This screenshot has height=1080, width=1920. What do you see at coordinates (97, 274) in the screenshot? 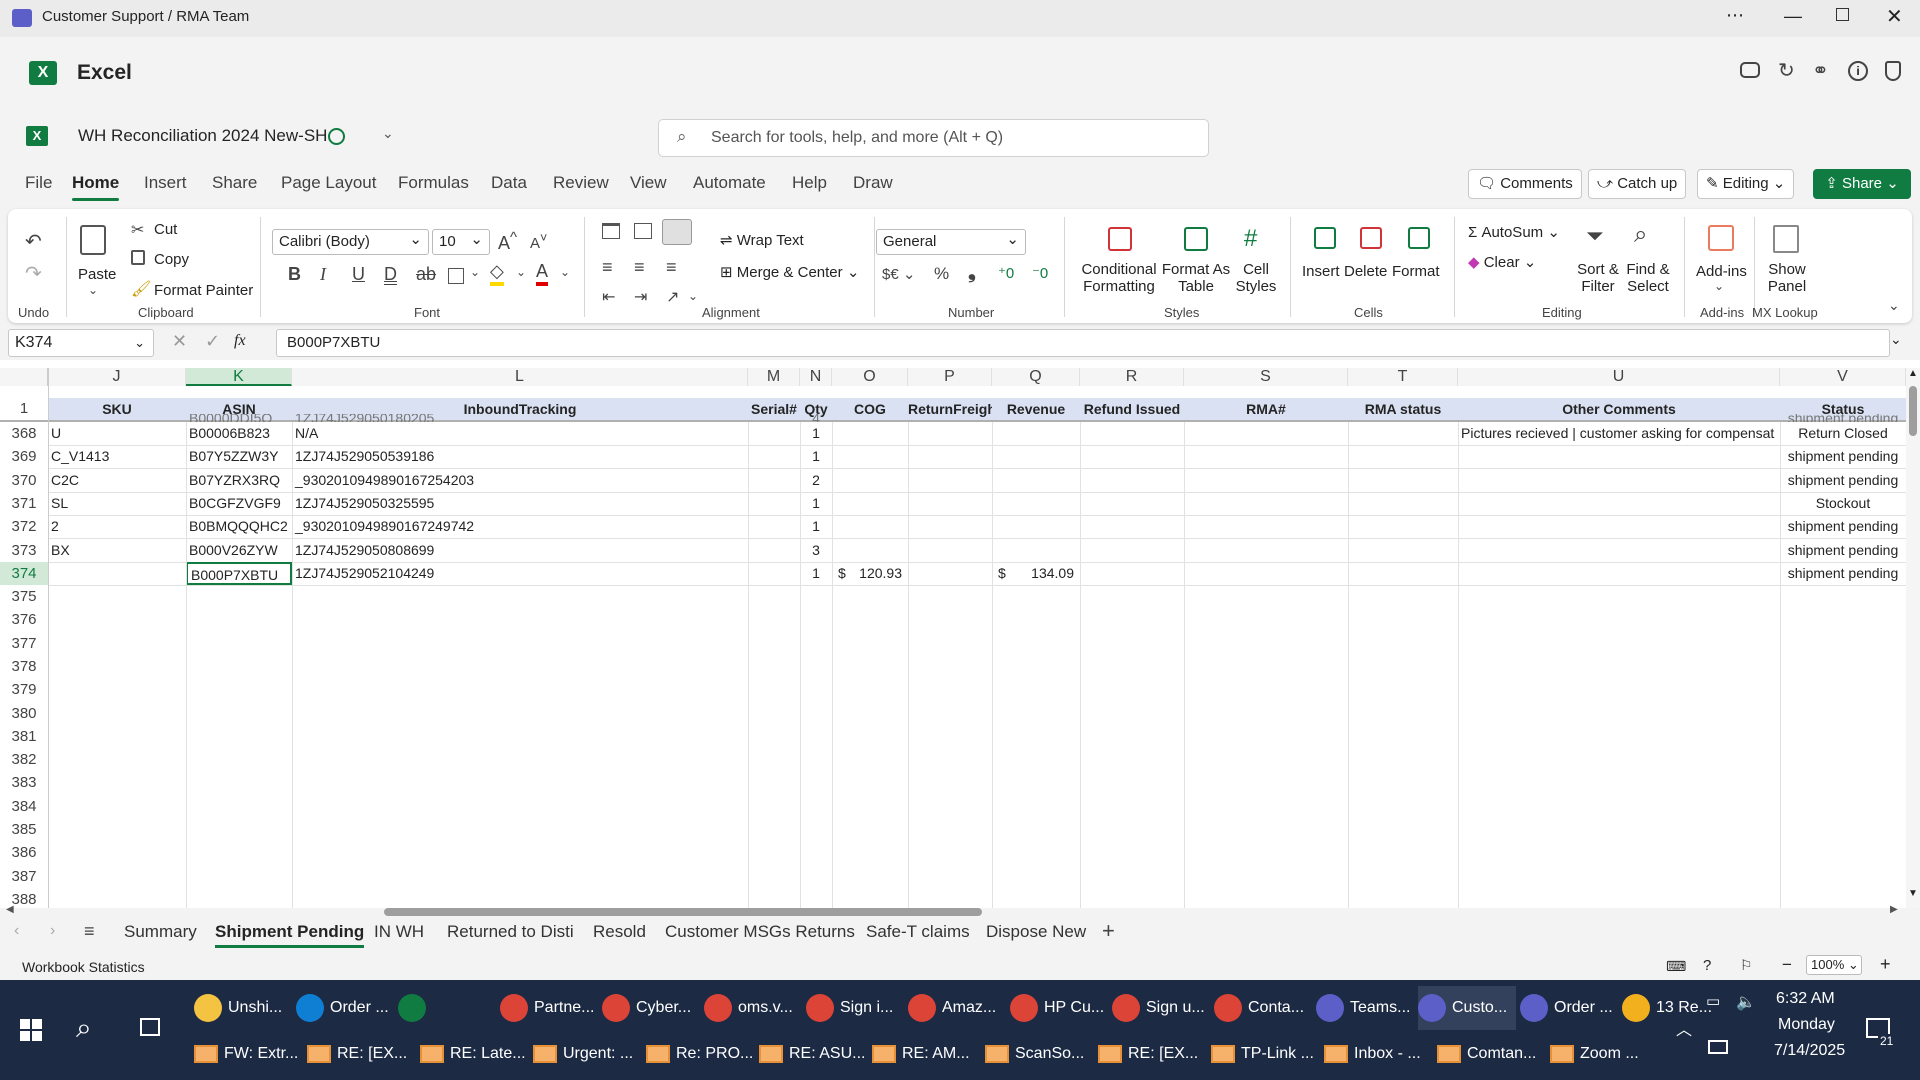
I see `paste-button: Paste` at bounding box center [97, 274].